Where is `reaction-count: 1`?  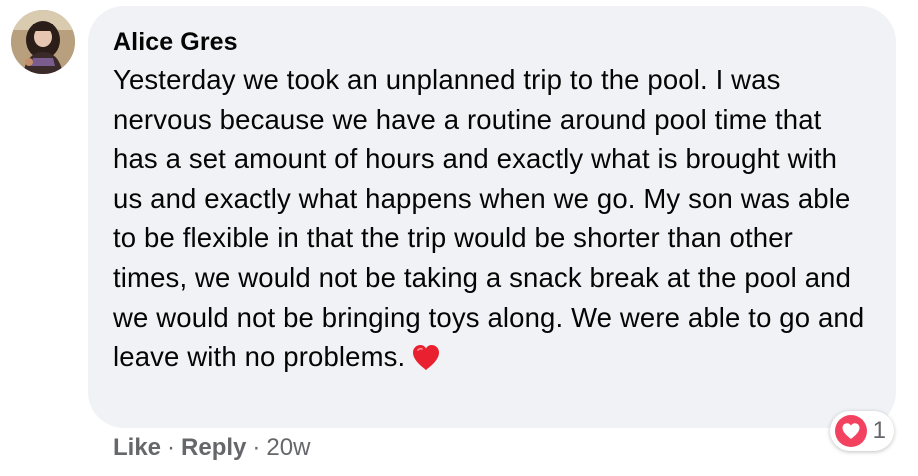 reaction-count: 1 is located at coordinates (879, 430).